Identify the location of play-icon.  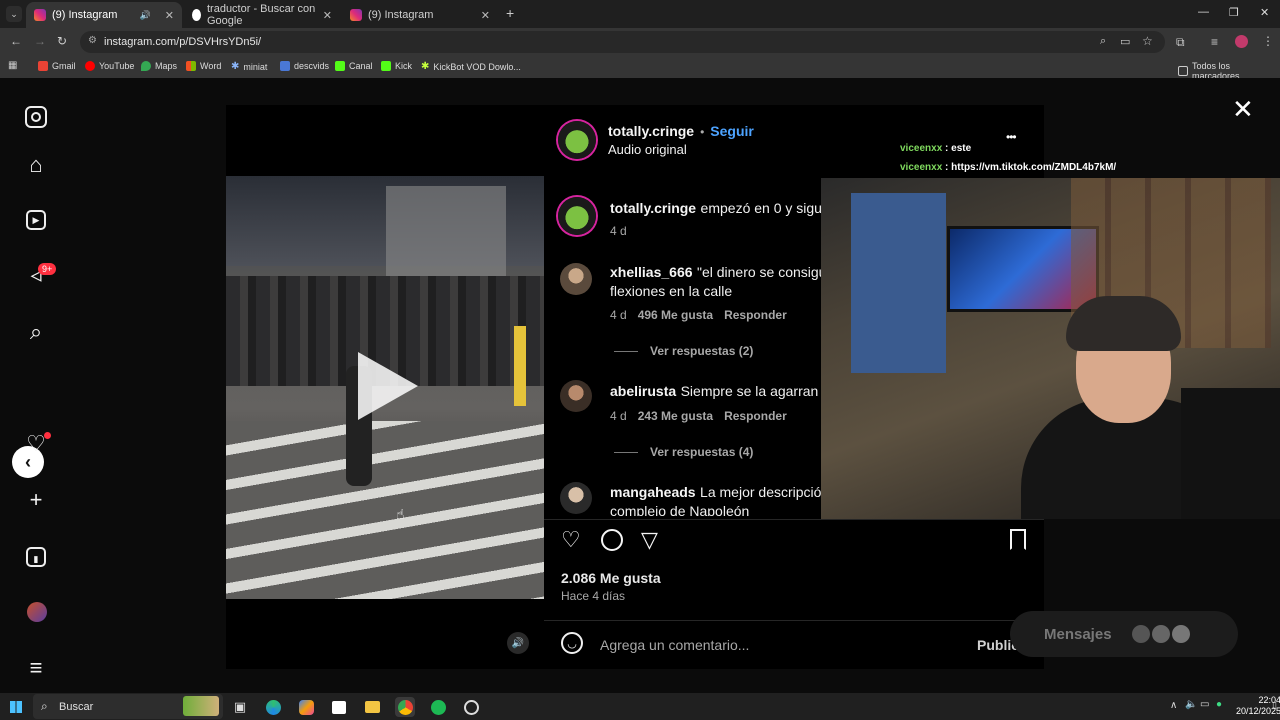
(388, 386).